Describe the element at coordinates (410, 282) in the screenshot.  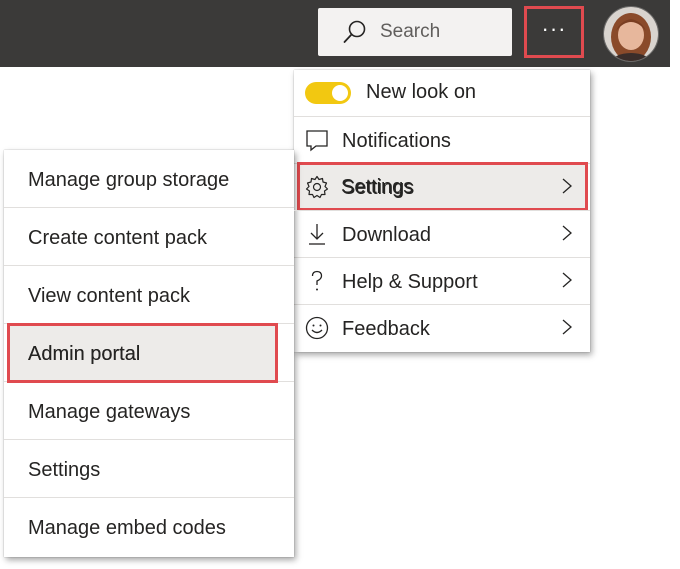
I see `menu-item-label: Help & Support` at that location.